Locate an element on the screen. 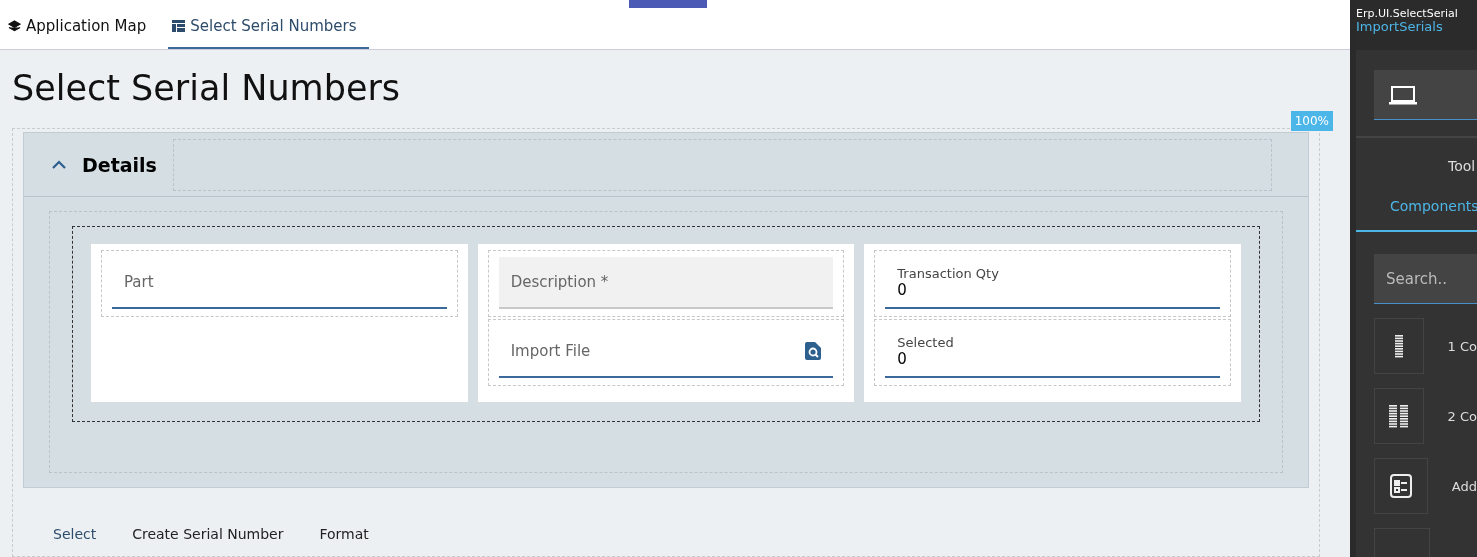 The height and width of the screenshot is (557, 1477). laptop-icon is located at coordinates (1403, 94).